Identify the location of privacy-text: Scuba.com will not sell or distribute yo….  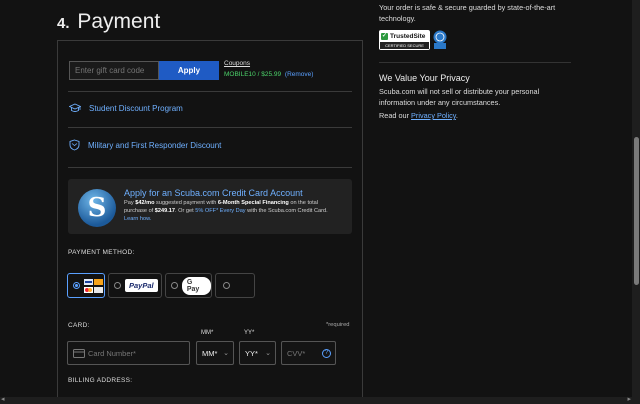
(459, 97).